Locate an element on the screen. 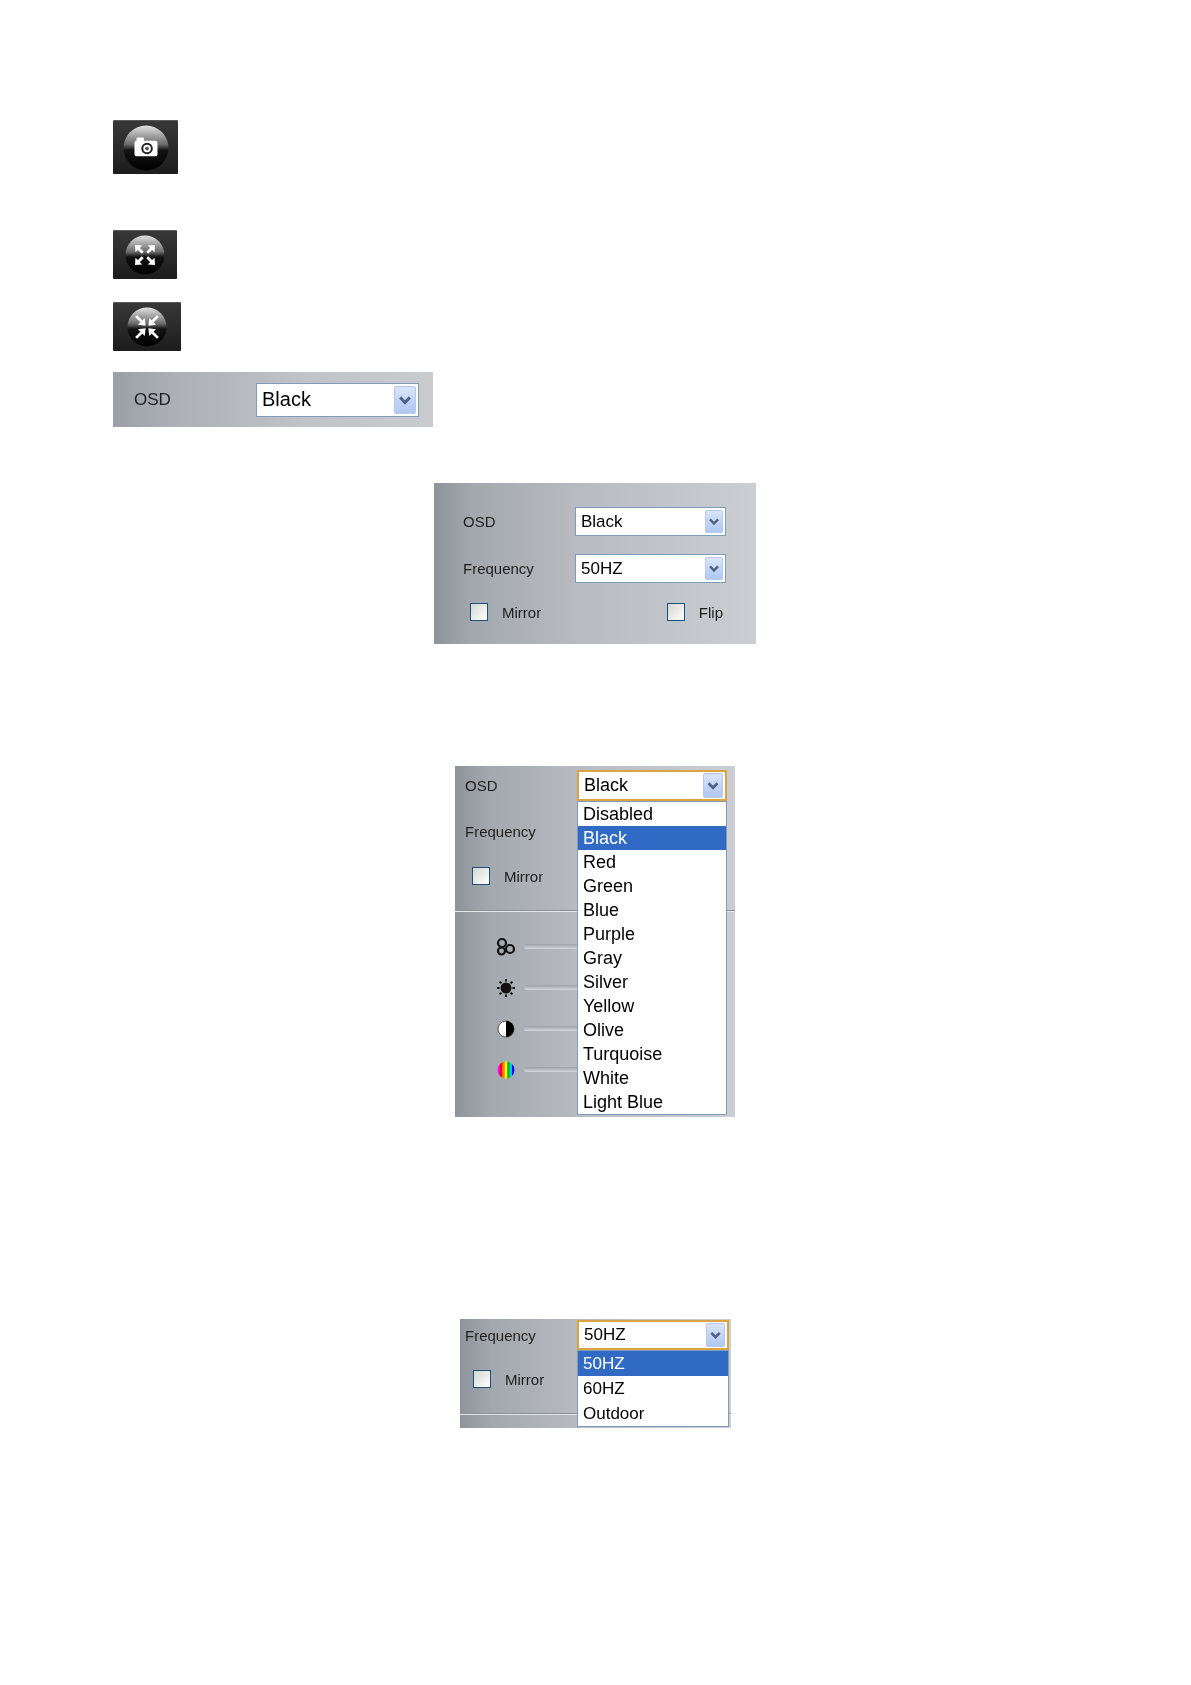 The width and height of the screenshot is (1191, 1685). dropdown-option: Black is located at coordinates (652, 838).